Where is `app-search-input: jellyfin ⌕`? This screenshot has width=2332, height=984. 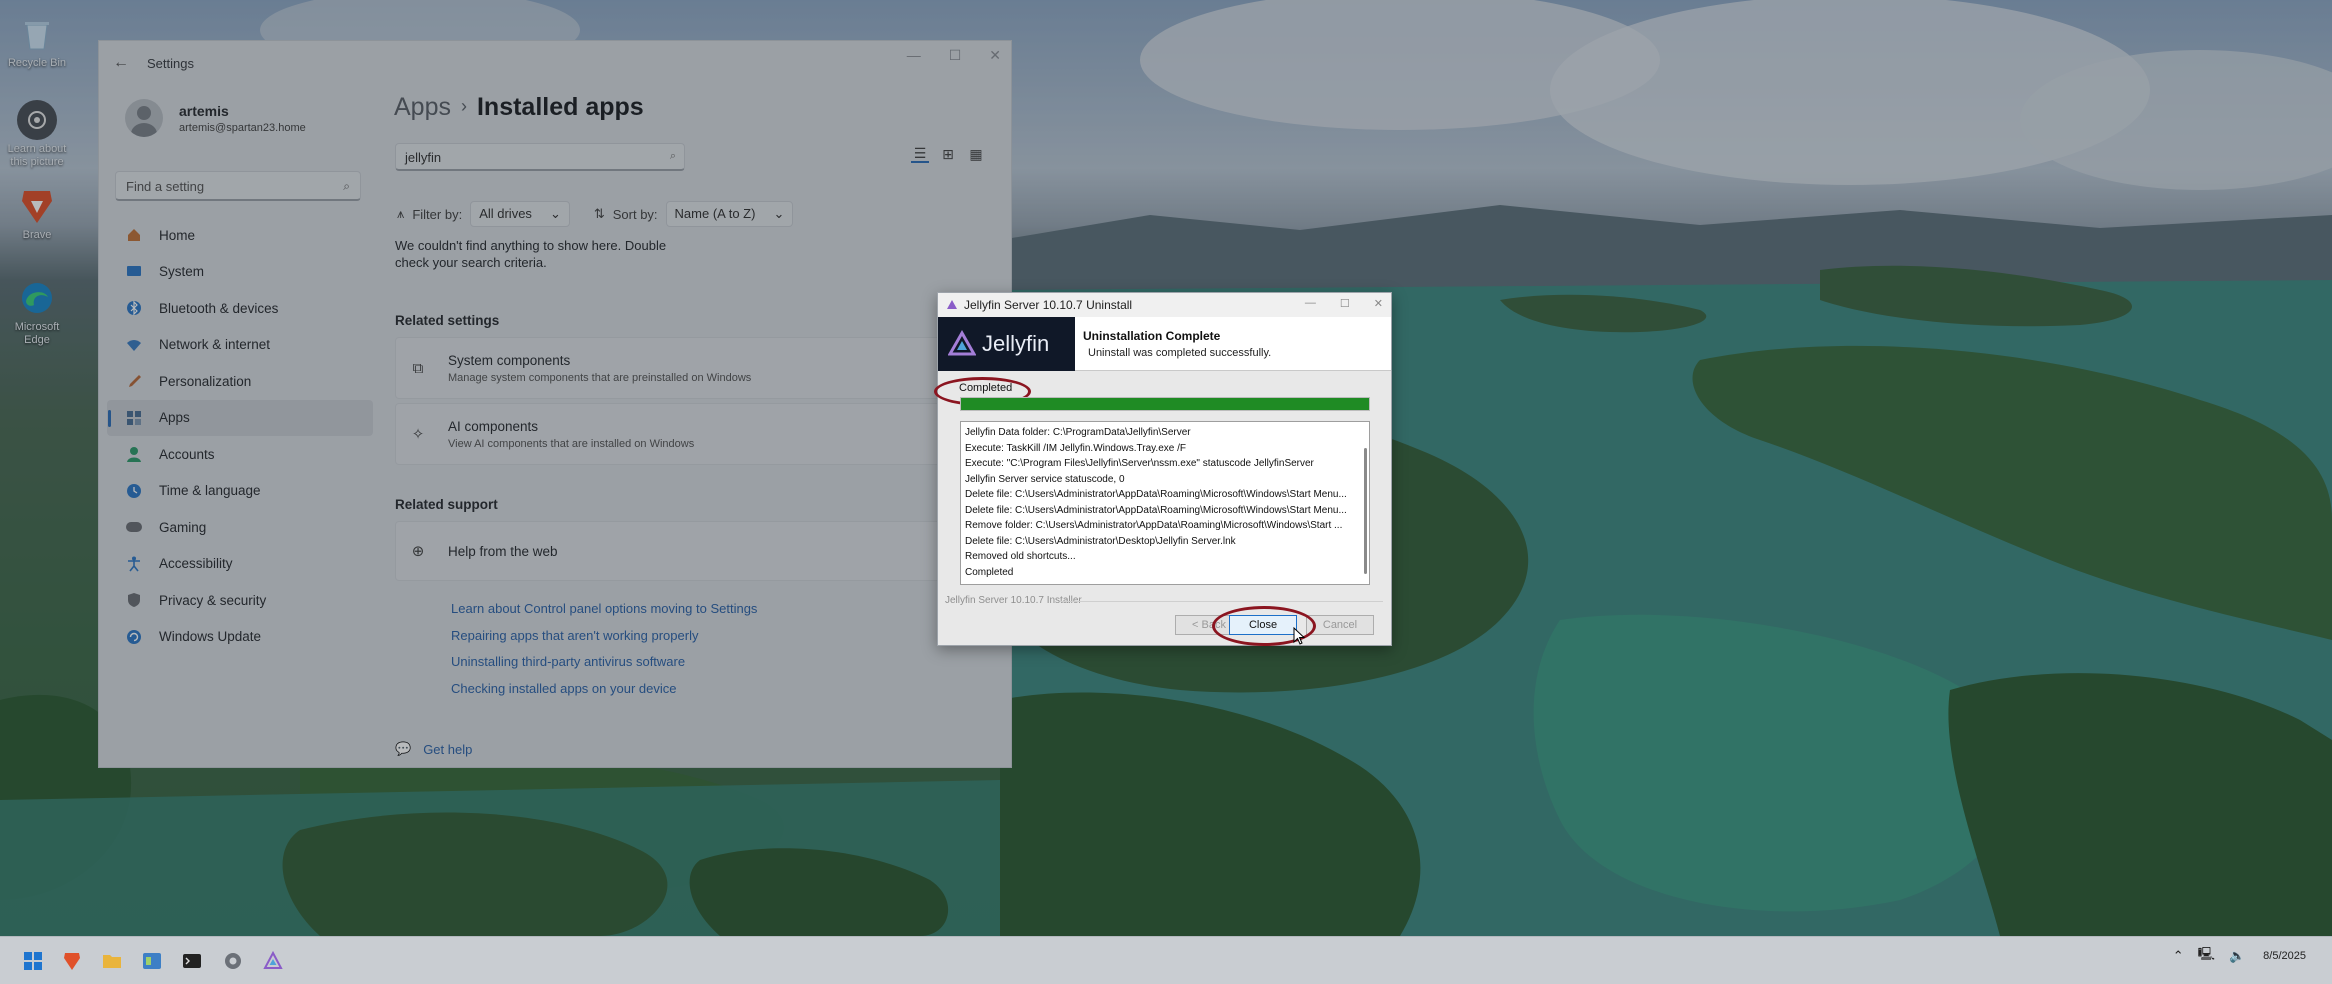
app-search-input: jellyfin ⌕ is located at coordinates (540, 157).